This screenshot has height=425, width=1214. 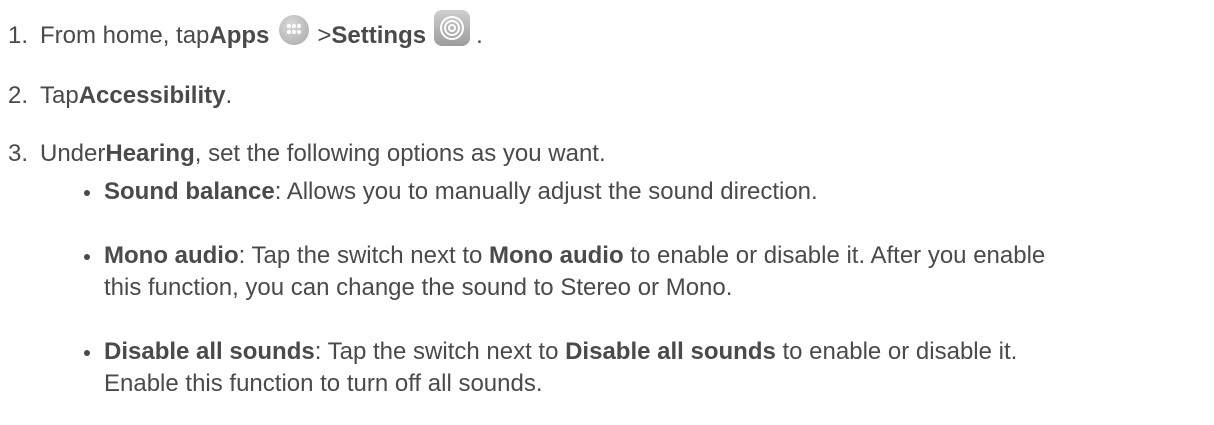 What do you see at coordinates (239, 35) in the screenshot?
I see `apps-label: Apps` at bounding box center [239, 35].